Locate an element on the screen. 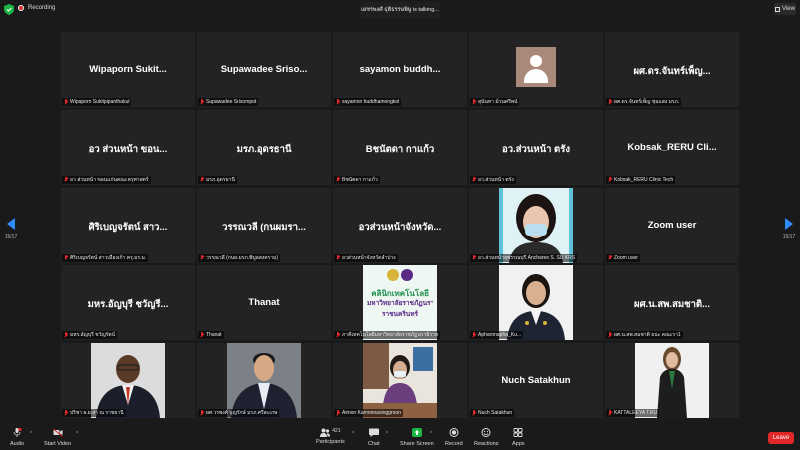 Image resolution: width=800 pixels, height=450 pixels. start-video-button: Start Video is located at coordinates (57, 437).